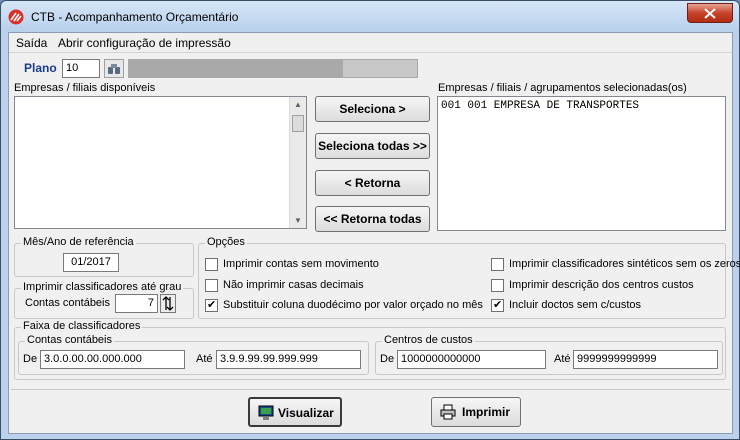 The height and width of the screenshot is (440, 740). Describe the element at coordinates (562, 359) in the screenshot. I see `centros-ate-label: Até` at that location.